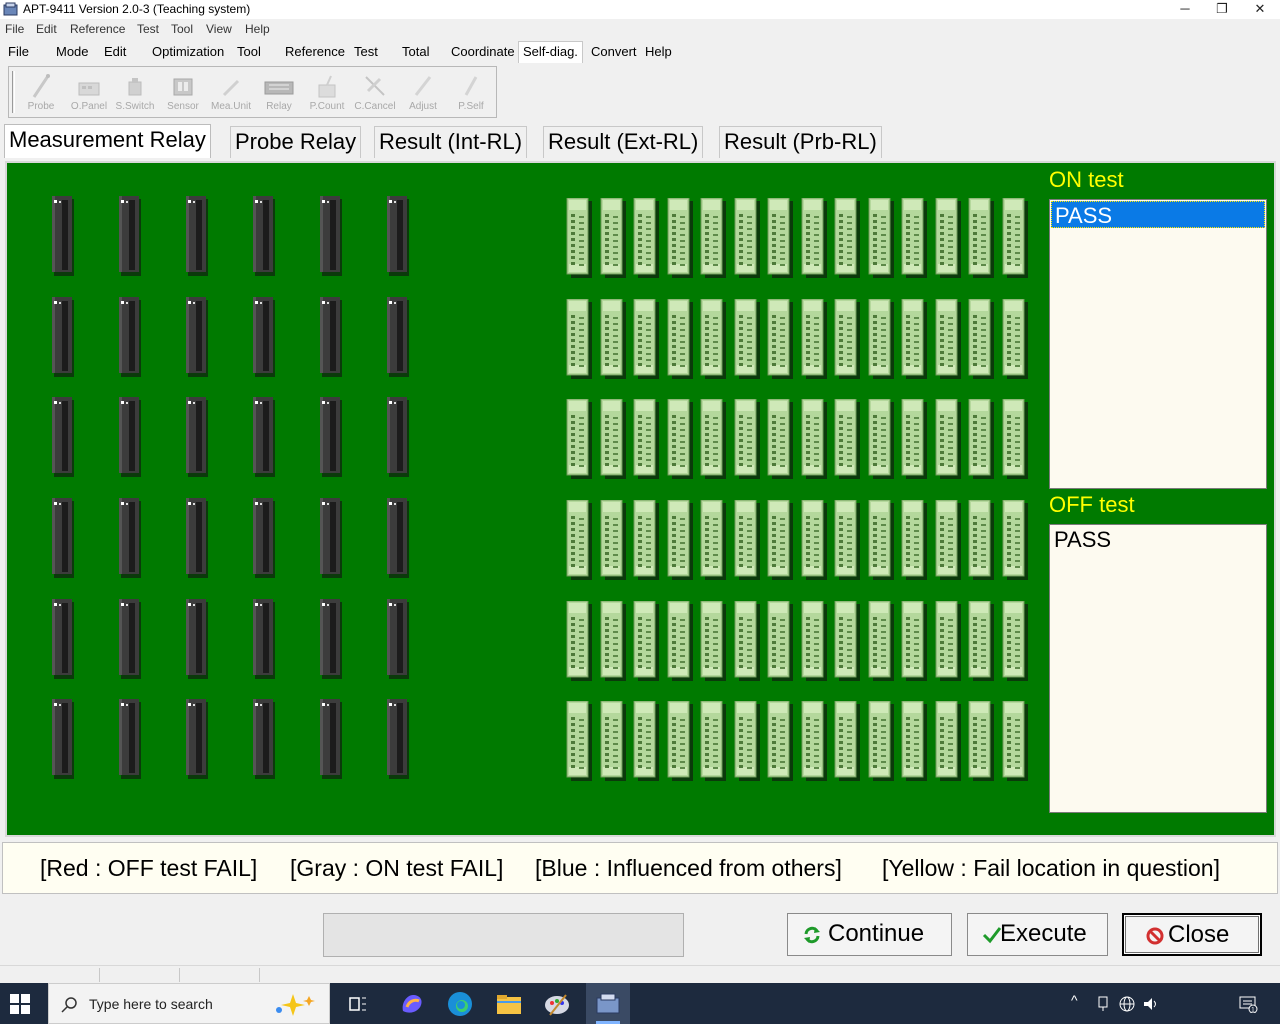  I want to click on window-close-button: ✕, so click(1260, 9).